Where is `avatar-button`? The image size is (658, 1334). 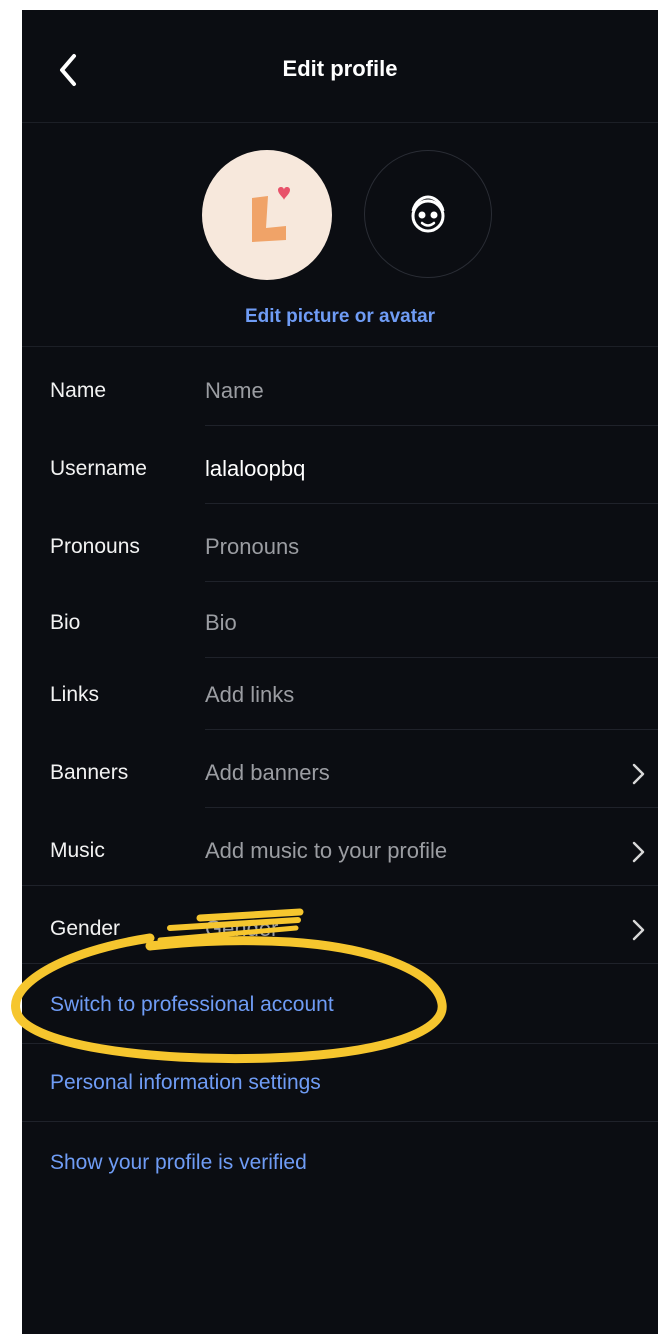 avatar-button is located at coordinates (428, 214).